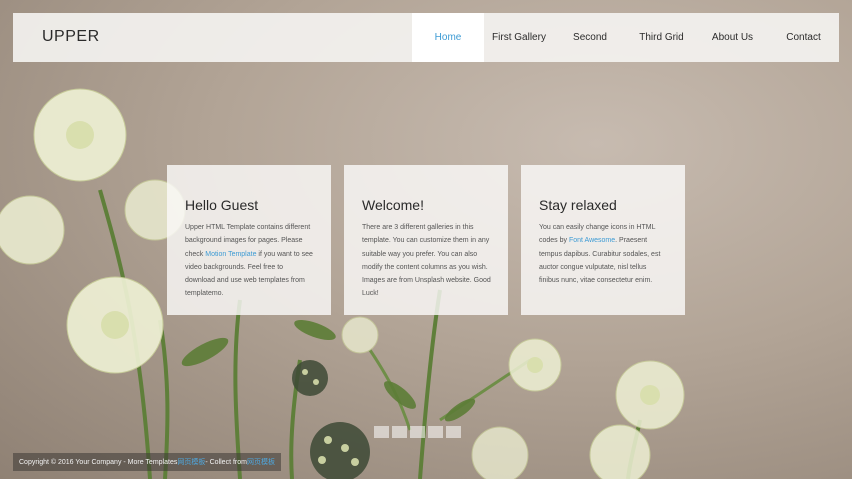 This screenshot has height=479, width=852. I want to click on nav-item-about-us: About Us, so click(732, 37).